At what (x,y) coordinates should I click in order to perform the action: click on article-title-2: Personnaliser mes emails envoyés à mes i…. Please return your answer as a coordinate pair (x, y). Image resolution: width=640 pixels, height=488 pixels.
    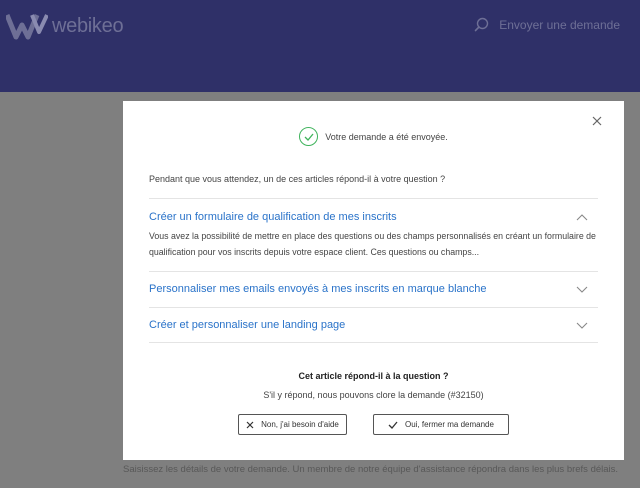
    Looking at the image, I should click on (373, 283).